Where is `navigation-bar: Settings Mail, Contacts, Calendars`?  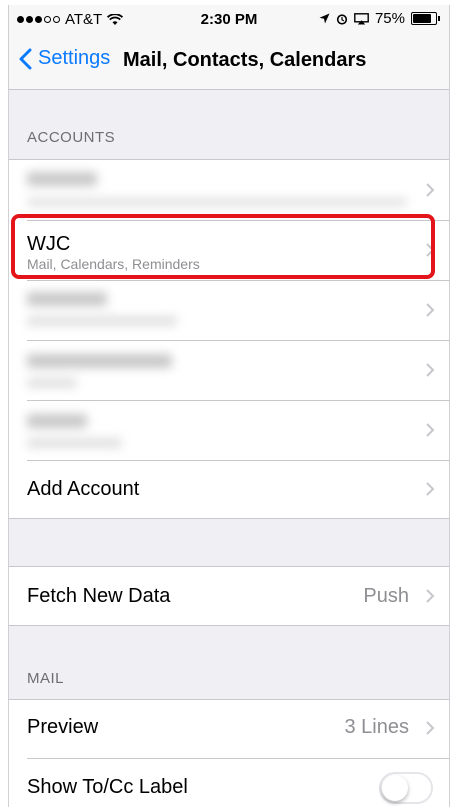 navigation-bar: Settings Mail, Contacts, Calendars is located at coordinates (229, 62).